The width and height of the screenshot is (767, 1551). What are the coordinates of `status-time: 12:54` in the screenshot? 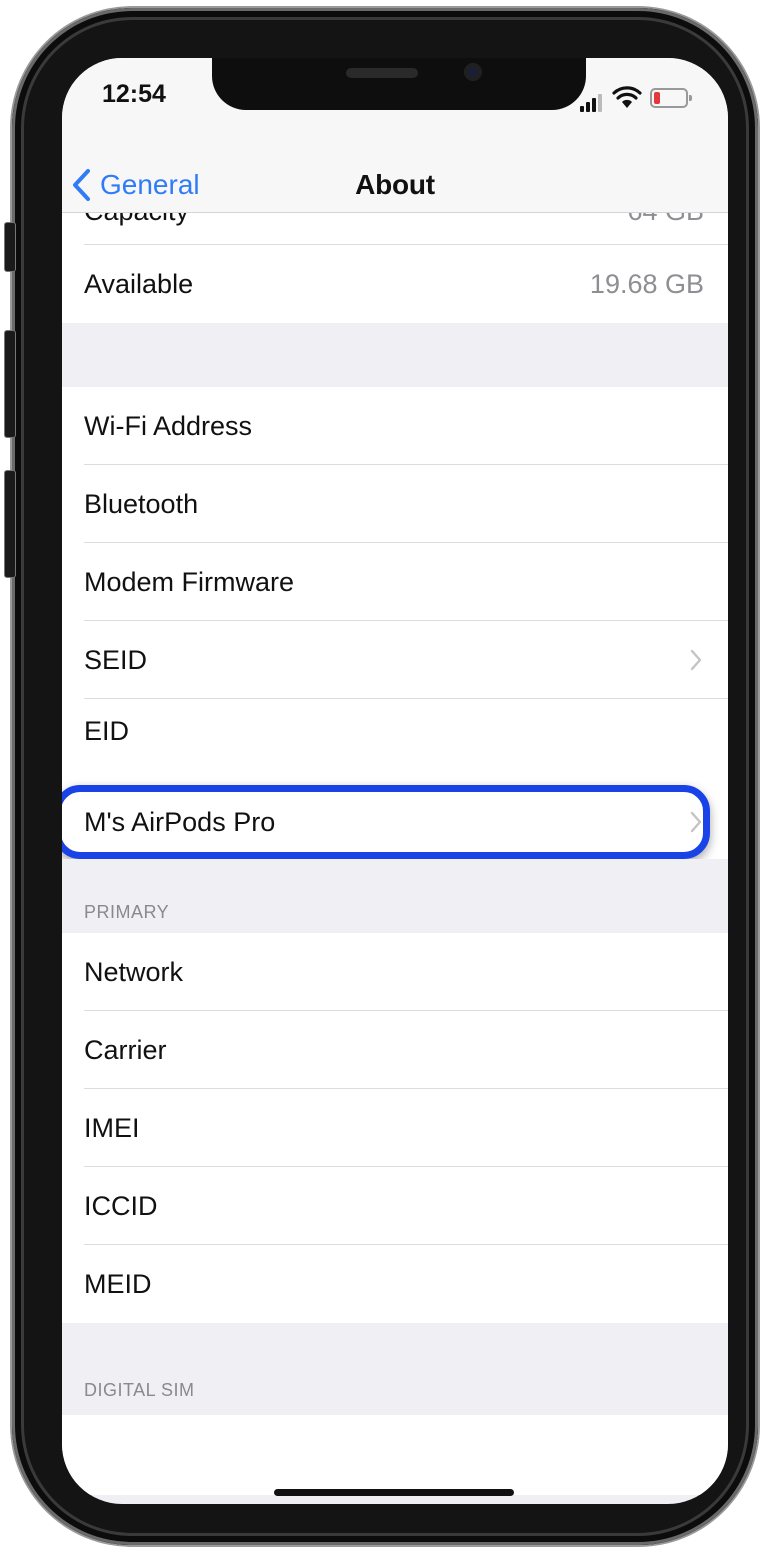 It's located at (134, 94).